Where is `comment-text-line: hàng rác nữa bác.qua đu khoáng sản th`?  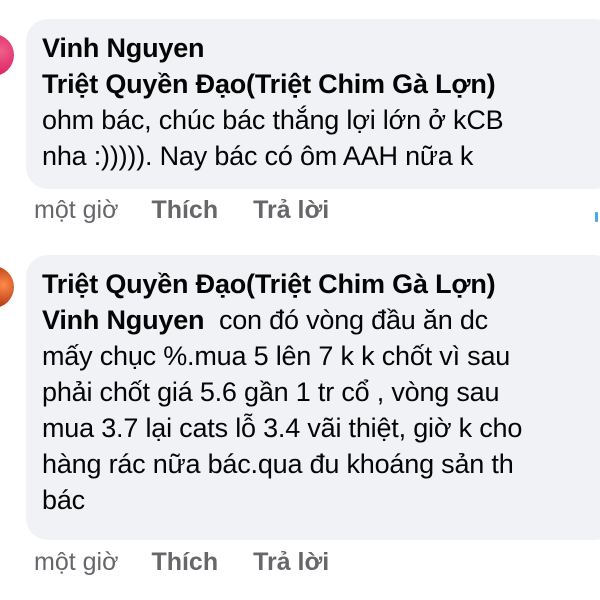 comment-text-line: hàng rác nữa bác.qua đu khoáng sản th is located at coordinates (278, 464).